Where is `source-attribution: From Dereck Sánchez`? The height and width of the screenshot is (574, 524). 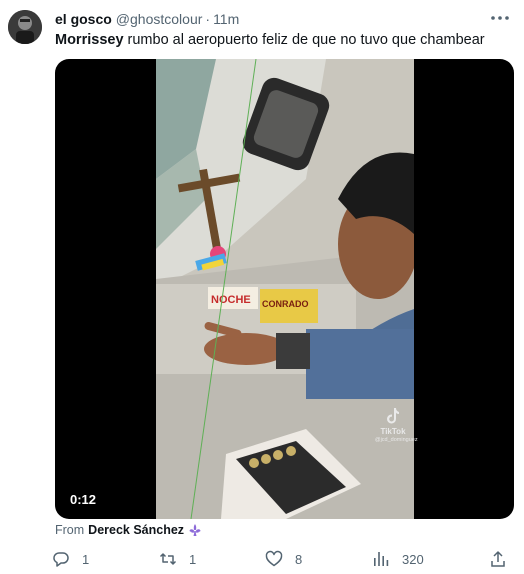
source-attribution: From Dereck Sánchez is located at coordinates (128, 530).